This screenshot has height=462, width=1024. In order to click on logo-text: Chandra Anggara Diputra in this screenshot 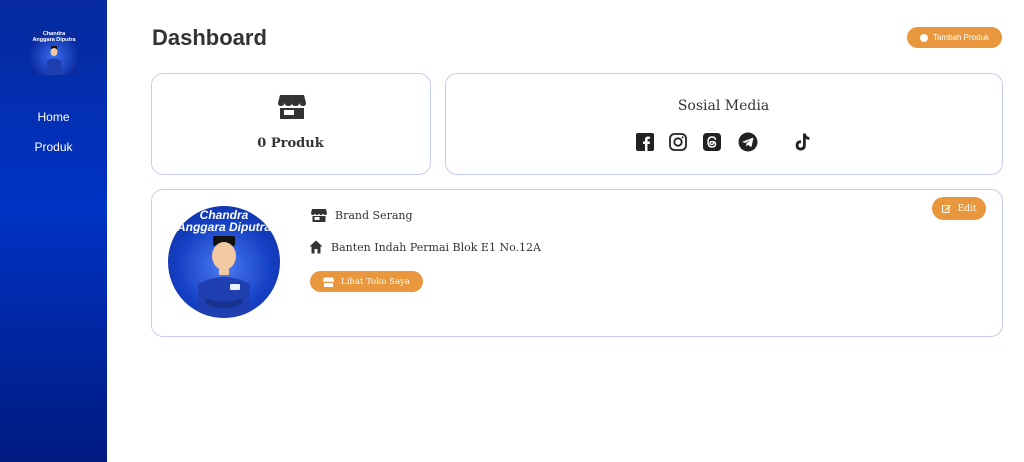, I will do `click(54, 37)`.